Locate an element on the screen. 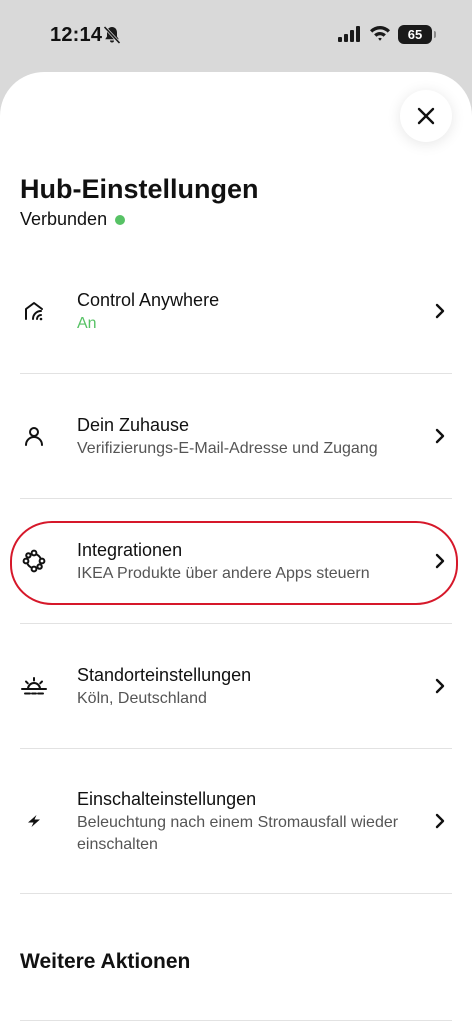  close-icon is located at coordinates (426, 116).